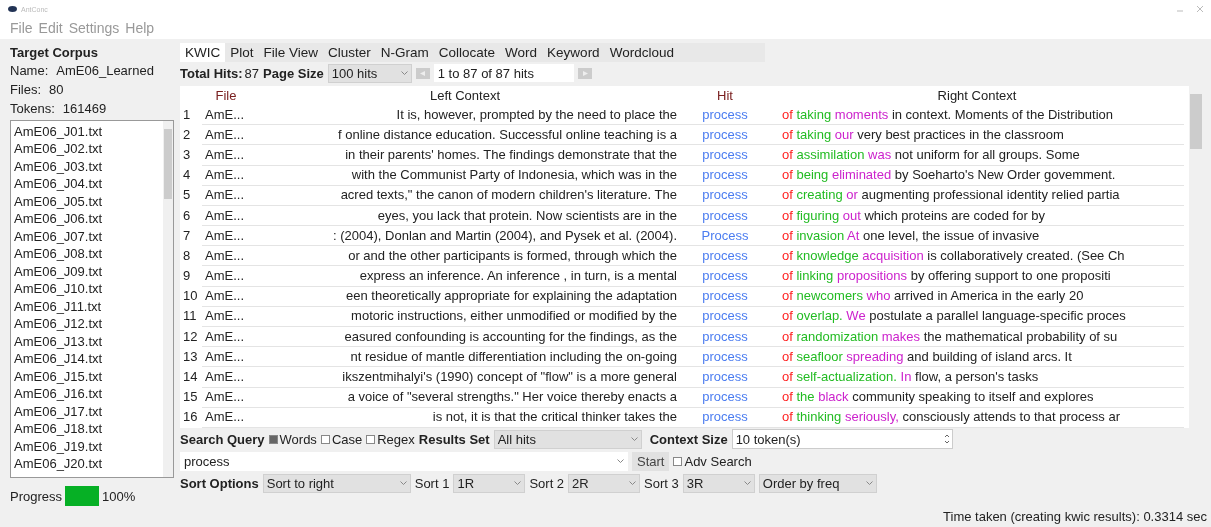 This screenshot has height=527, width=1211. I want to click on corpus-file-entry: AmE06_J20.txt, so click(87, 464).